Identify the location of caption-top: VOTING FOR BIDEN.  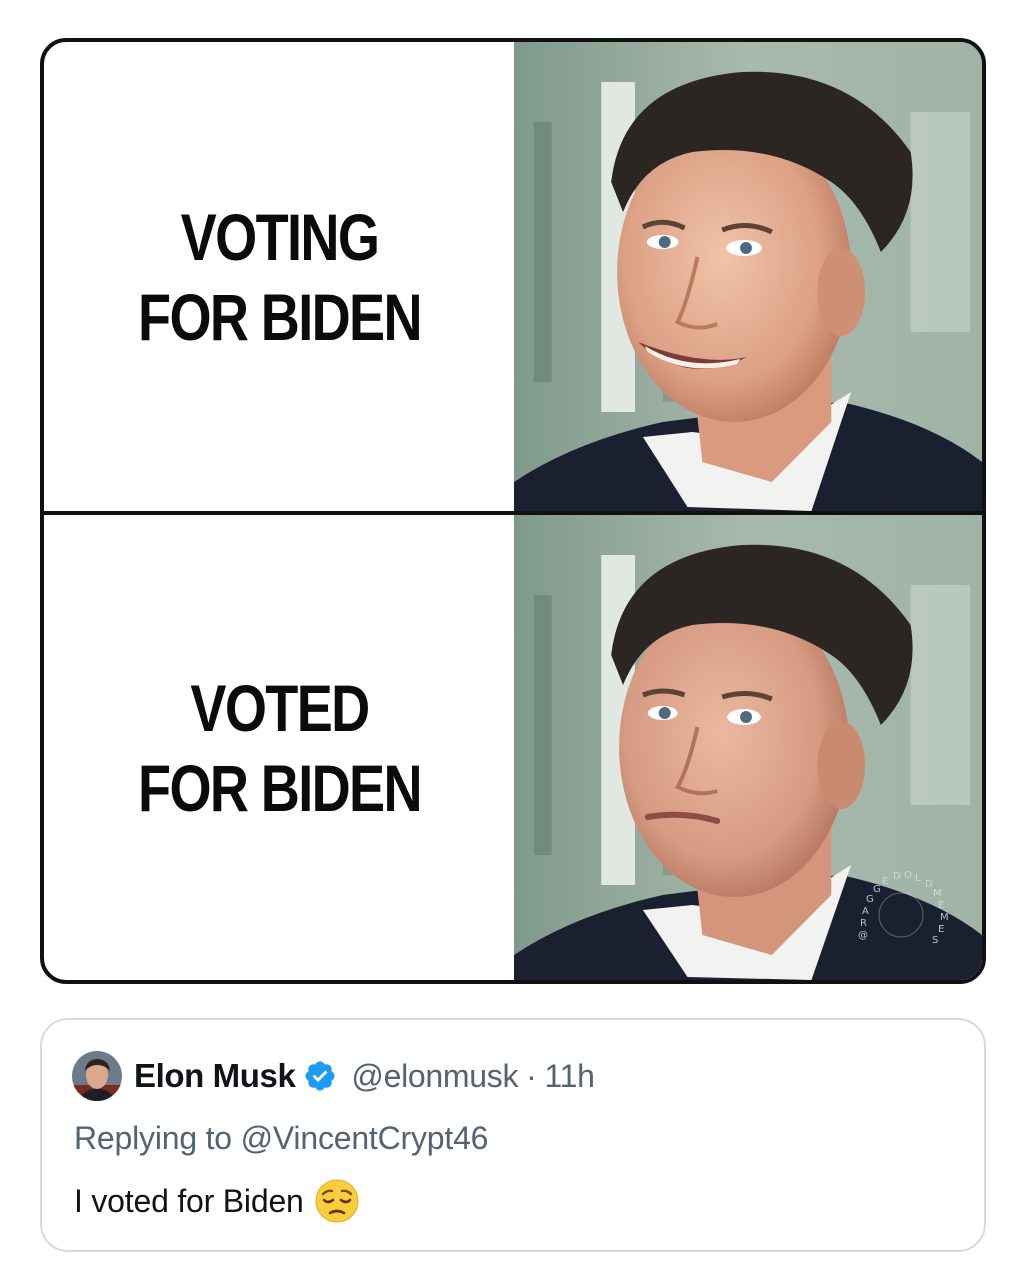
(280, 277).